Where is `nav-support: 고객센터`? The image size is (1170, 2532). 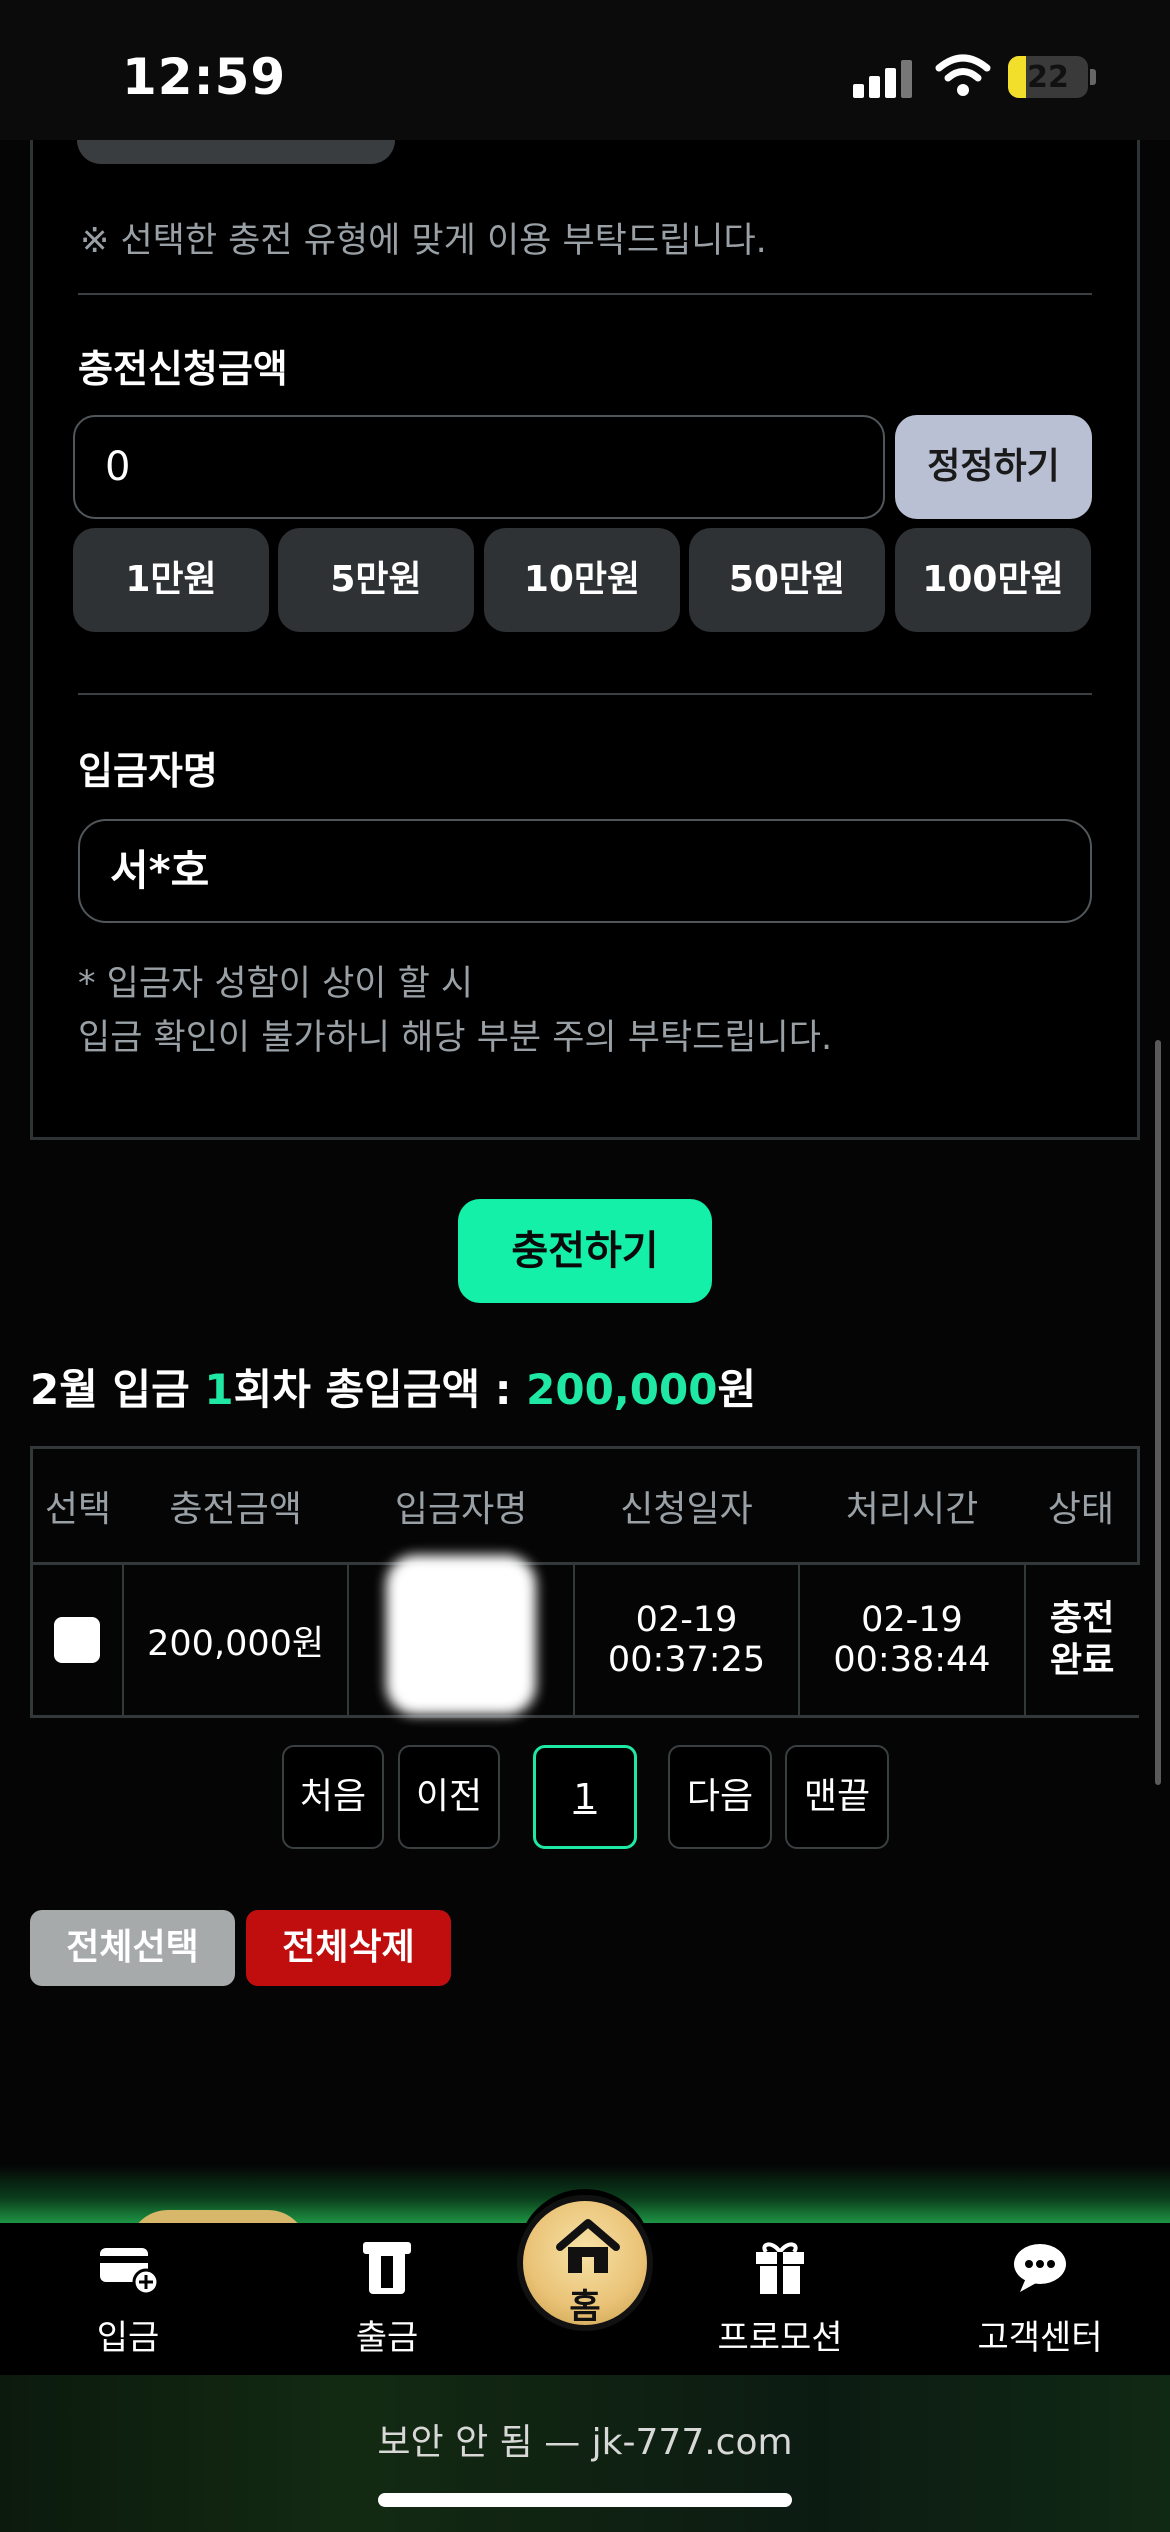
nav-support: 고객센터 is located at coordinates (1040, 2299).